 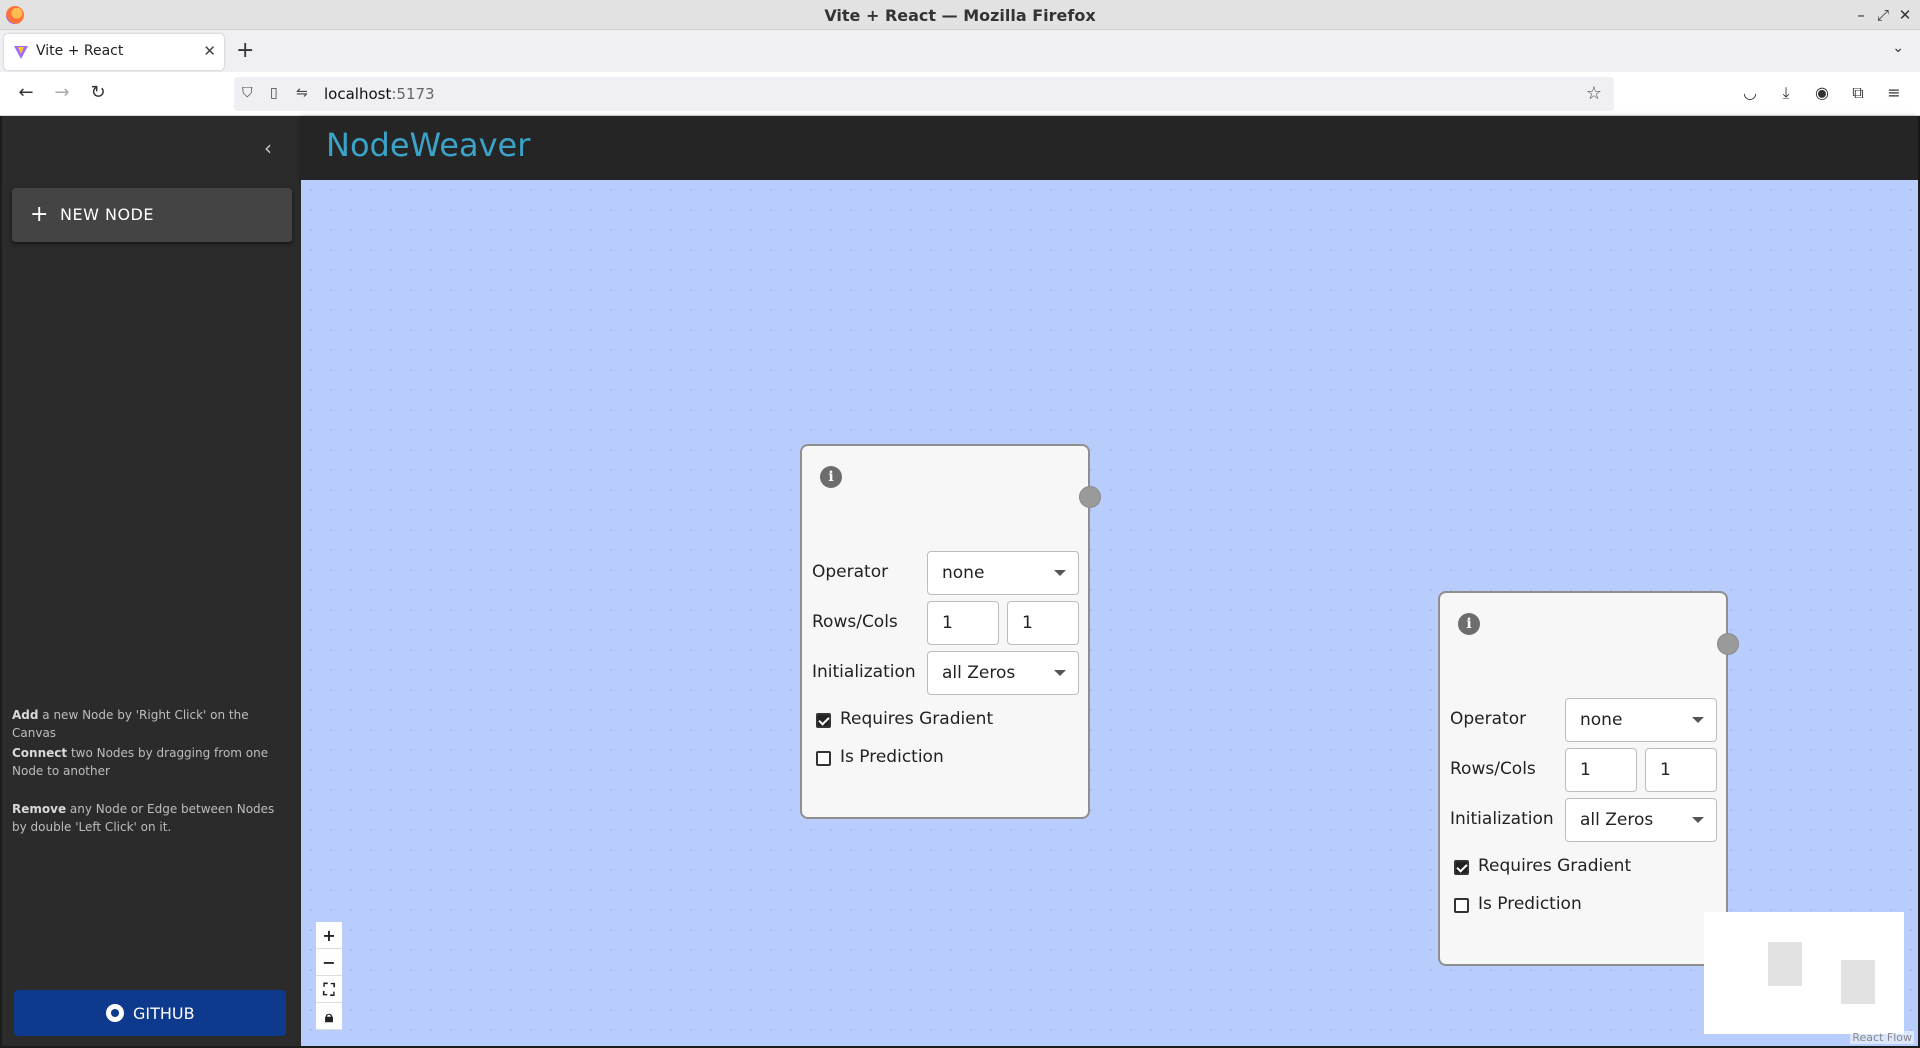 What do you see at coordinates (329, 1016) in the screenshot?
I see `lock-icon: 🔒︎` at bounding box center [329, 1016].